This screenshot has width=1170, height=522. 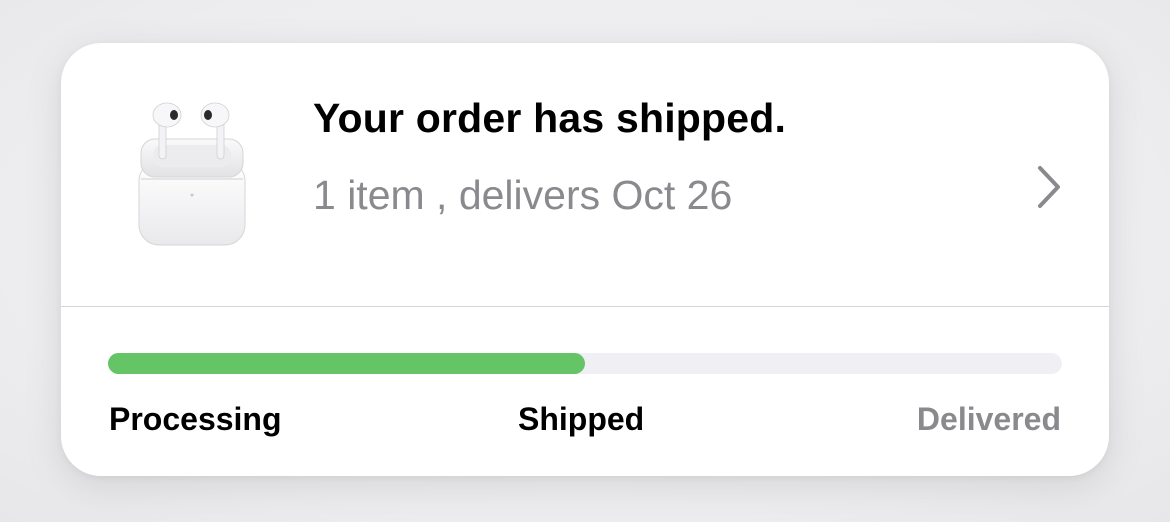 I want to click on progress-track, so click(x=585, y=363).